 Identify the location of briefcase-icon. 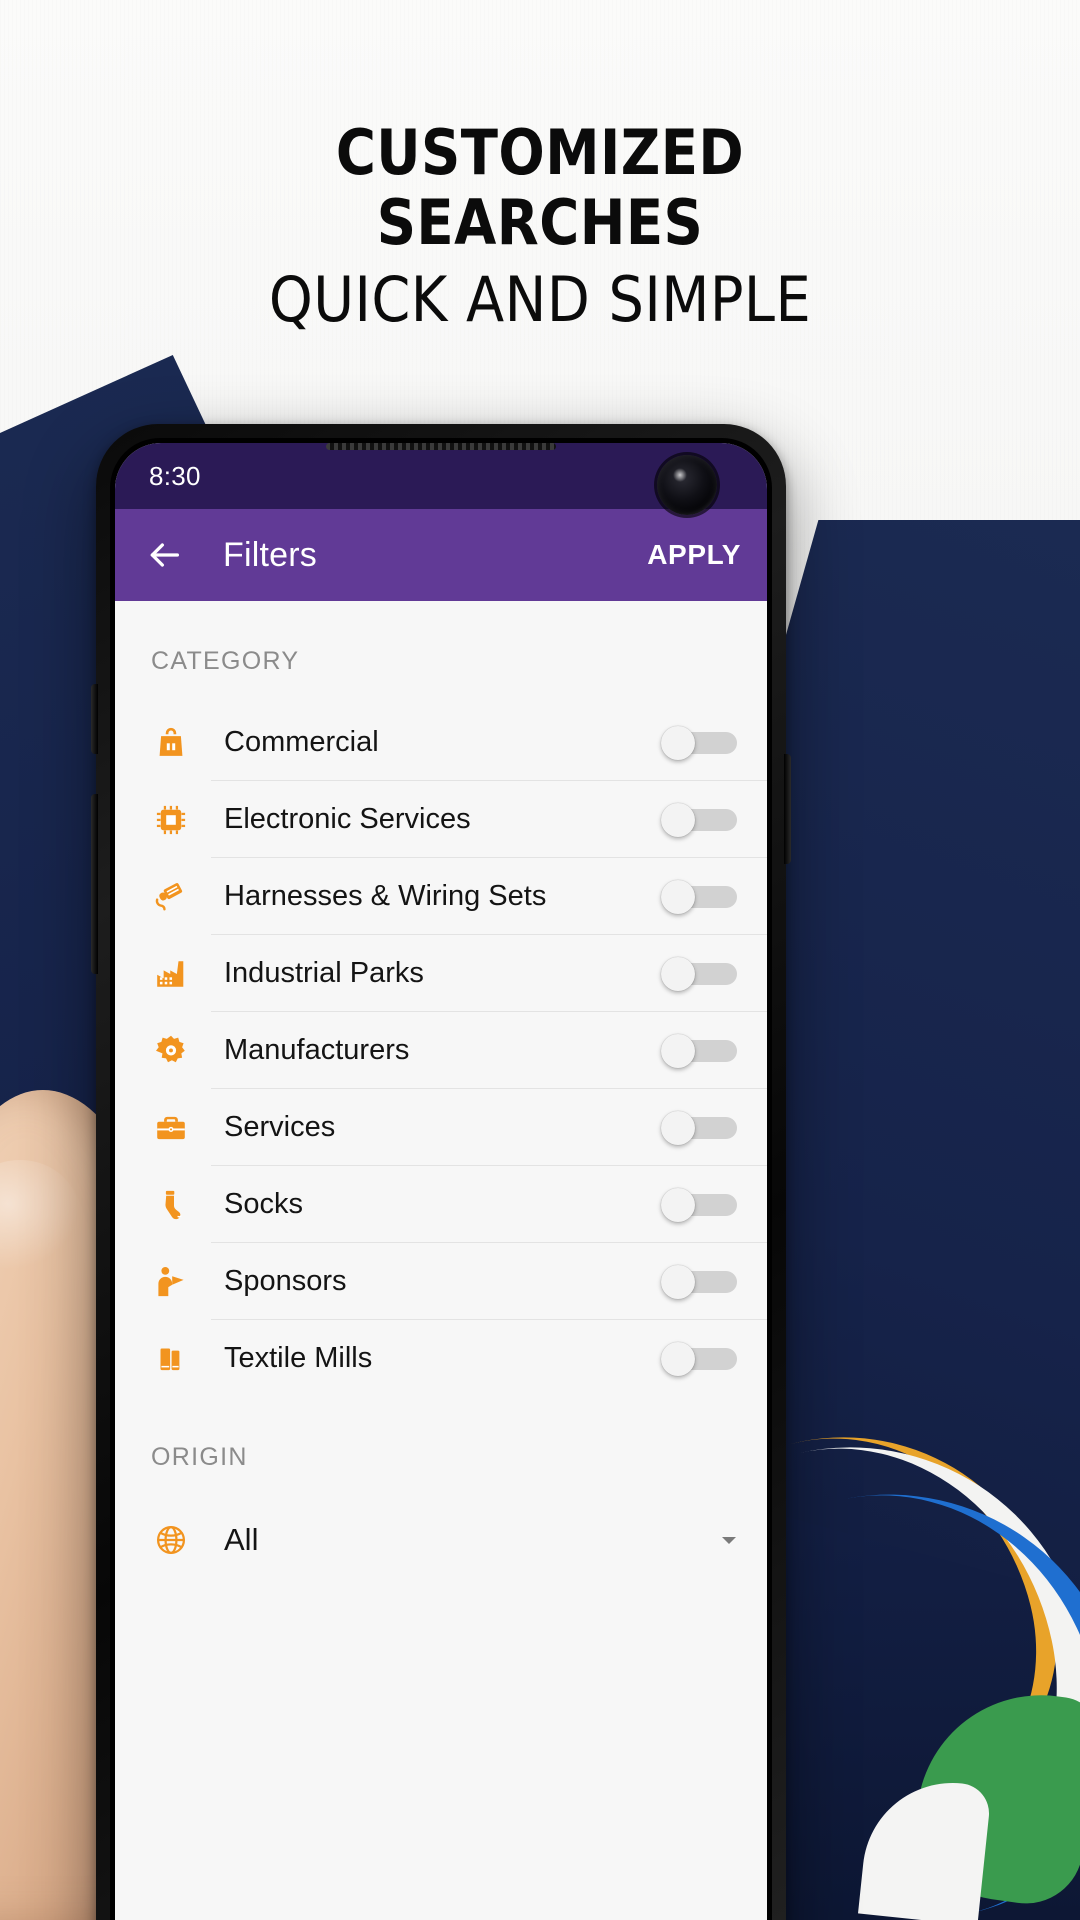
(171, 1128).